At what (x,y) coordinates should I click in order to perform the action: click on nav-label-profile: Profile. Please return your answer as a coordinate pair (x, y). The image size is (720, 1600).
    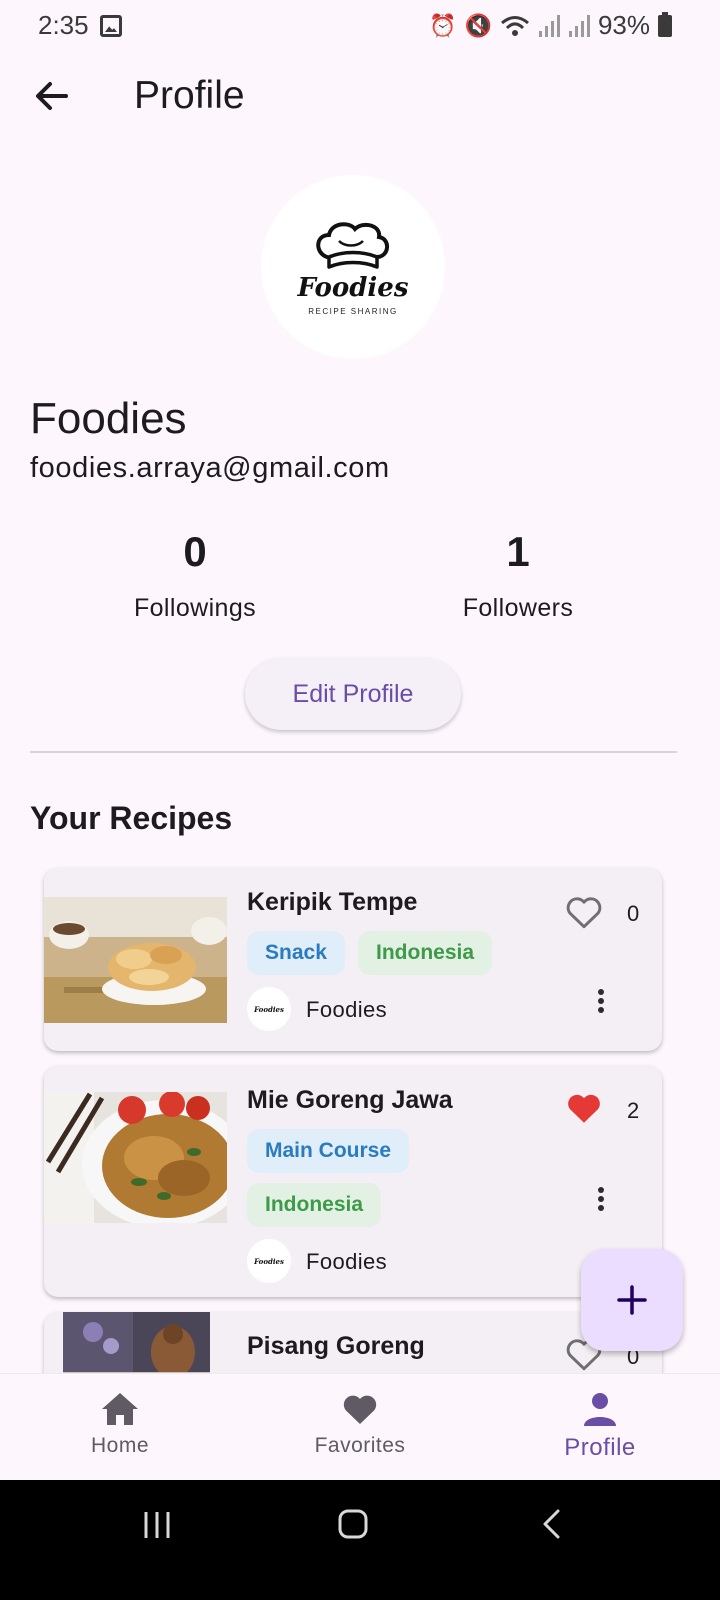
    Looking at the image, I should click on (600, 1447).